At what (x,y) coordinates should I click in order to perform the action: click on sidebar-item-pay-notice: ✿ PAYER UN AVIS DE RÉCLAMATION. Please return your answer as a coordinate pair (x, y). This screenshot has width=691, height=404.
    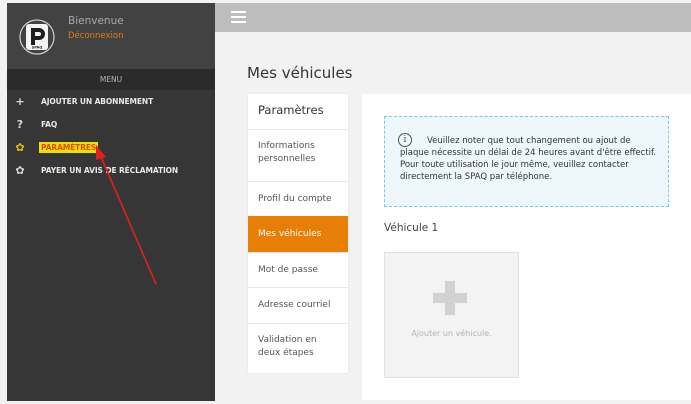
    Looking at the image, I should click on (111, 171).